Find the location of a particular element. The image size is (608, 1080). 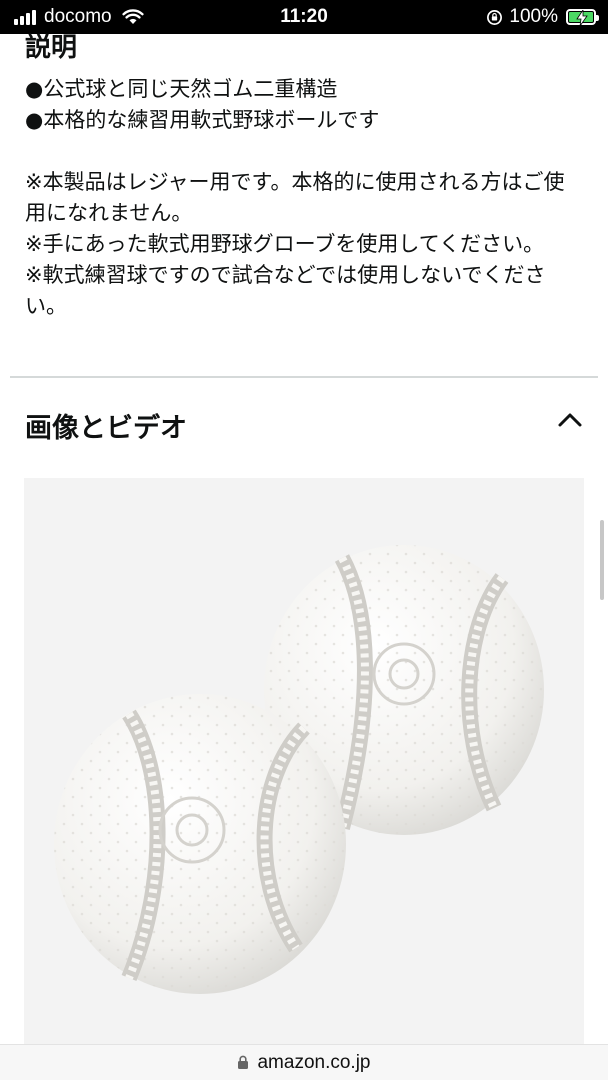

chevron-up-icon is located at coordinates (570, 420).